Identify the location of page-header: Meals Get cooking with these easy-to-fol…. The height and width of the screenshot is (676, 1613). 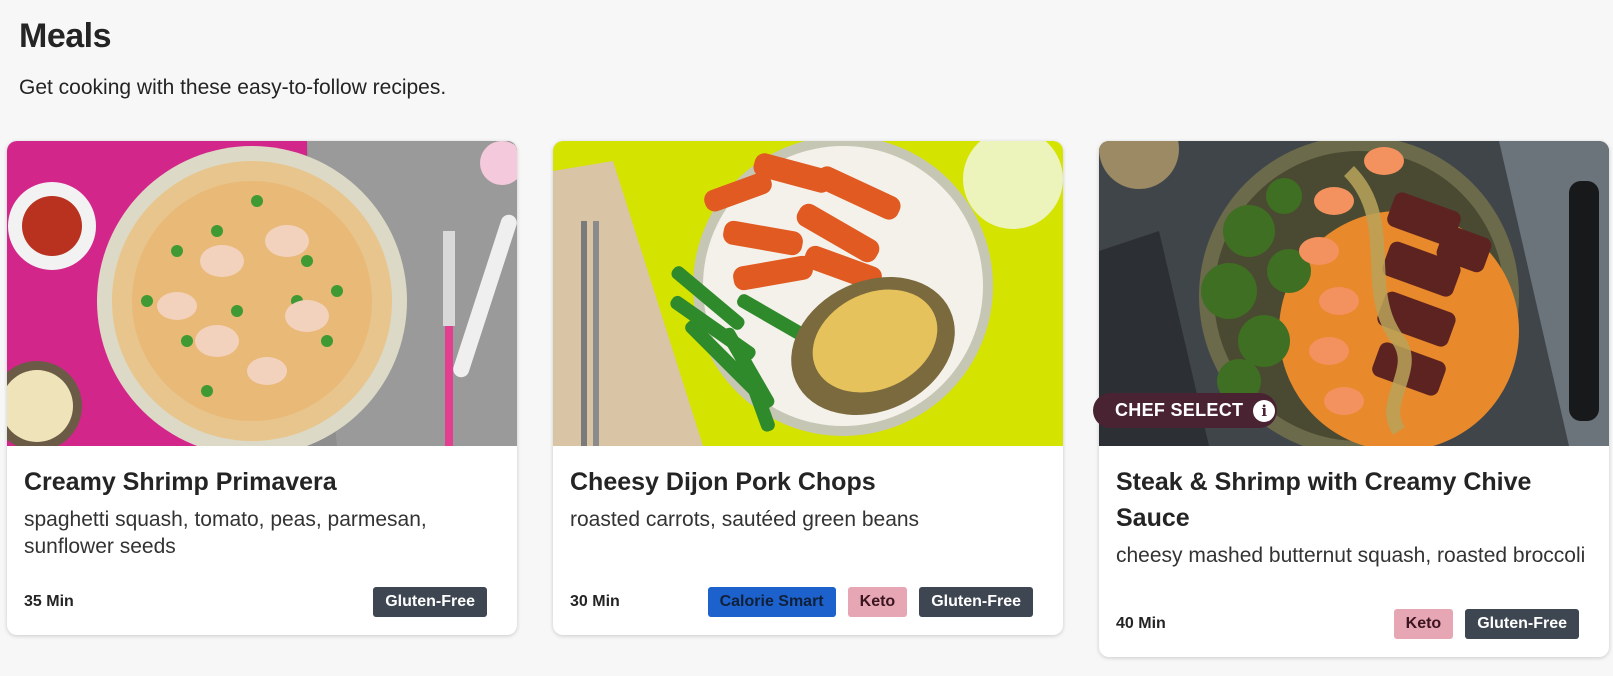
(232, 57).